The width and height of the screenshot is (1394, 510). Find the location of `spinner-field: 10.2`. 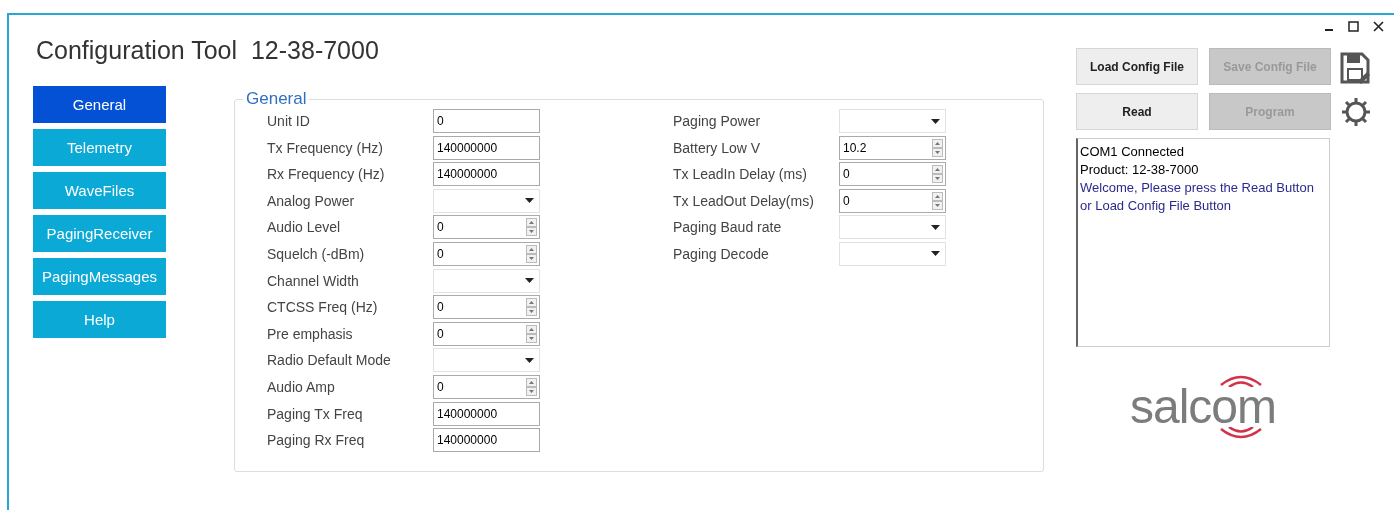

spinner-field: 10.2 is located at coordinates (892, 147).